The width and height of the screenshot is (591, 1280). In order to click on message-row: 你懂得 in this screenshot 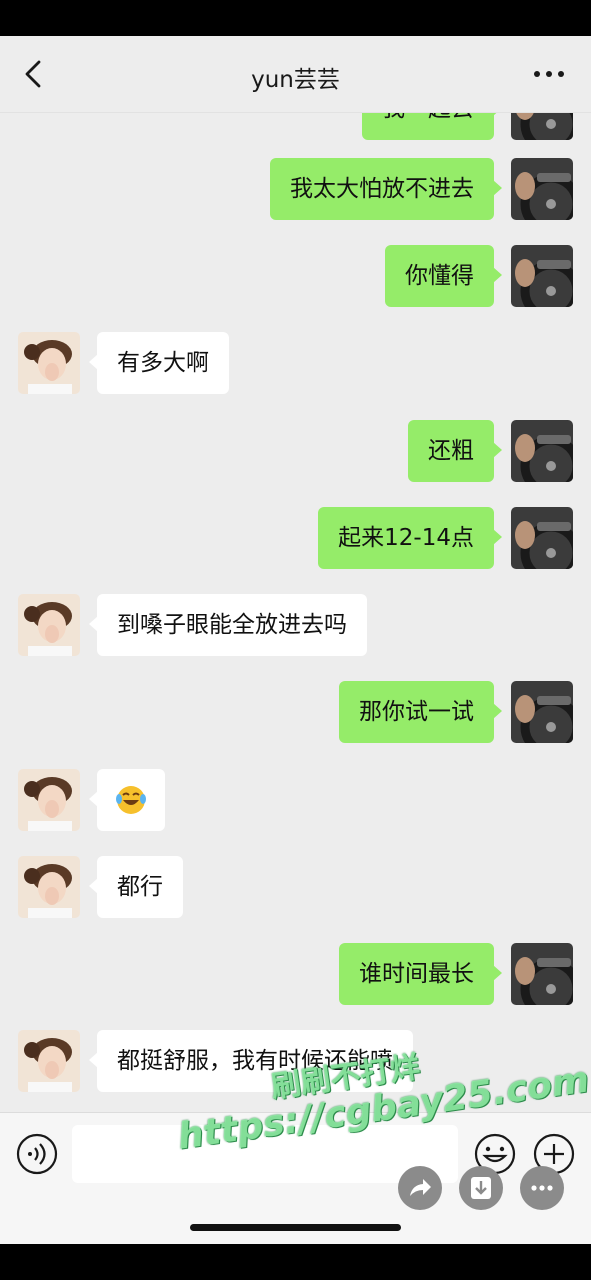, I will do `click(295, 276)`.